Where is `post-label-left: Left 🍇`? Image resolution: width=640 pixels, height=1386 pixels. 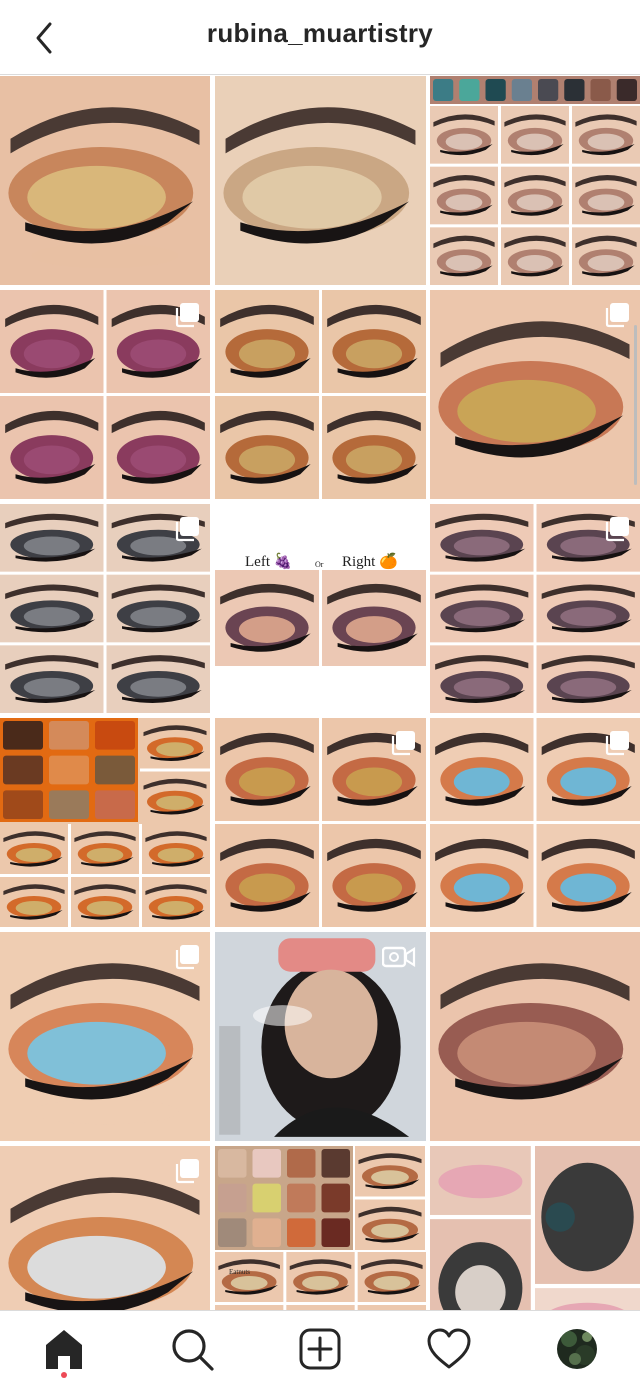
post-label-left: Left 🍇 is located at coordinates (269, 562).